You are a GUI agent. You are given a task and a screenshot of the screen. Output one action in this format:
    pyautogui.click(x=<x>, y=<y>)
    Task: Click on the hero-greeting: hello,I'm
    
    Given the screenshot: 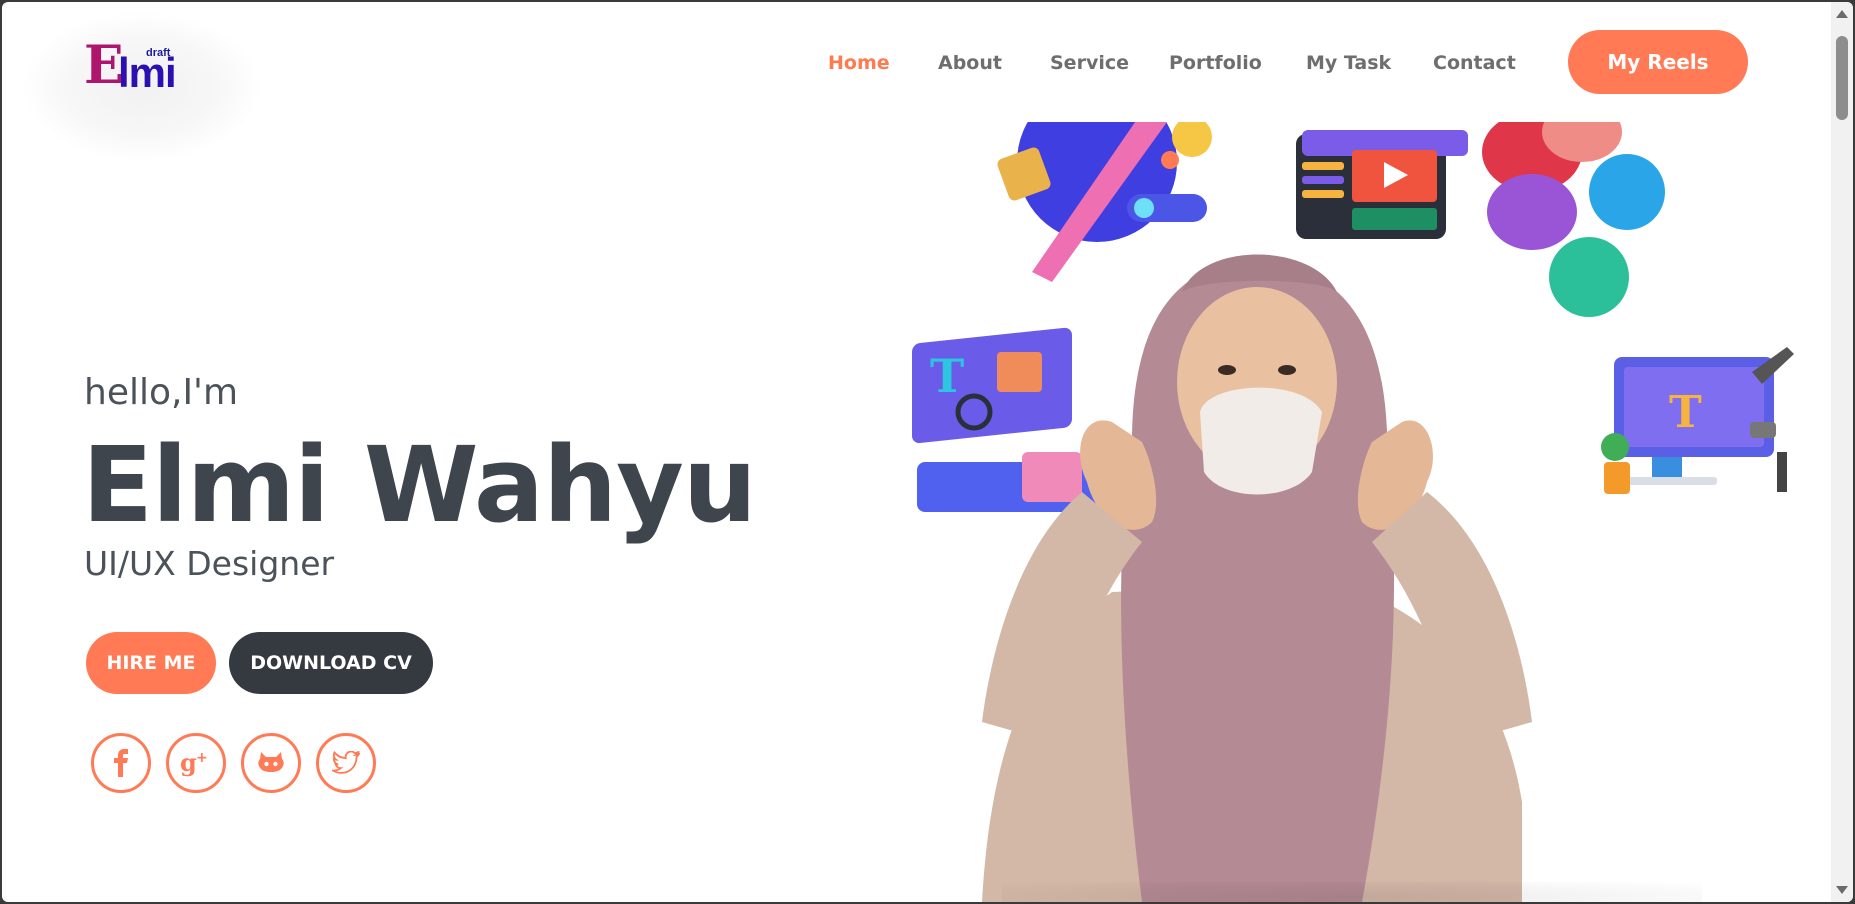 What is the action you would take?
    pyautogui.click(x=161, y=392)
    